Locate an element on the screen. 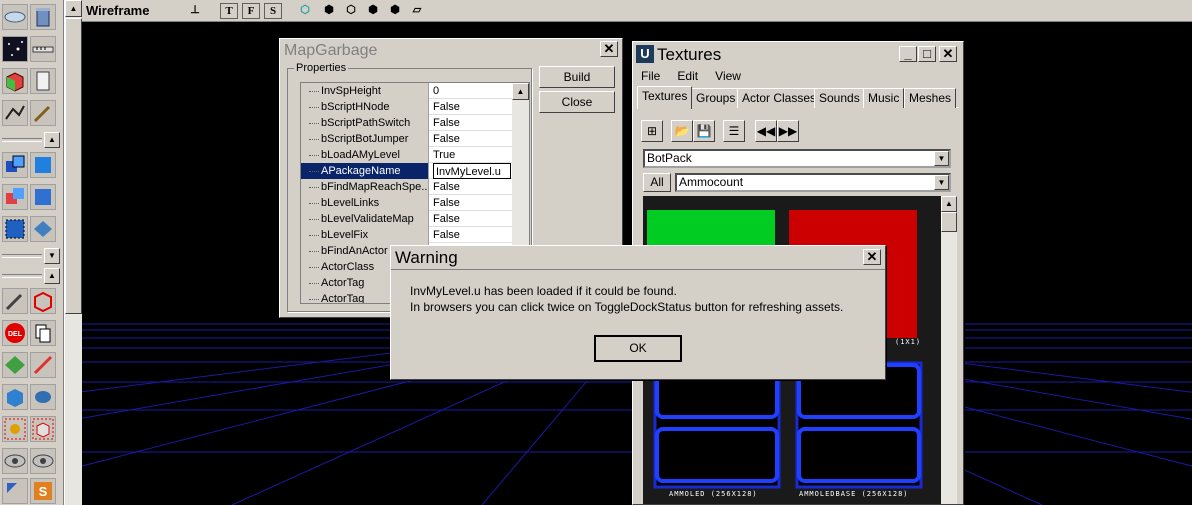 The image size is (1192, 505). dock-icon: ⊞ is located at coordinates (652, 131).